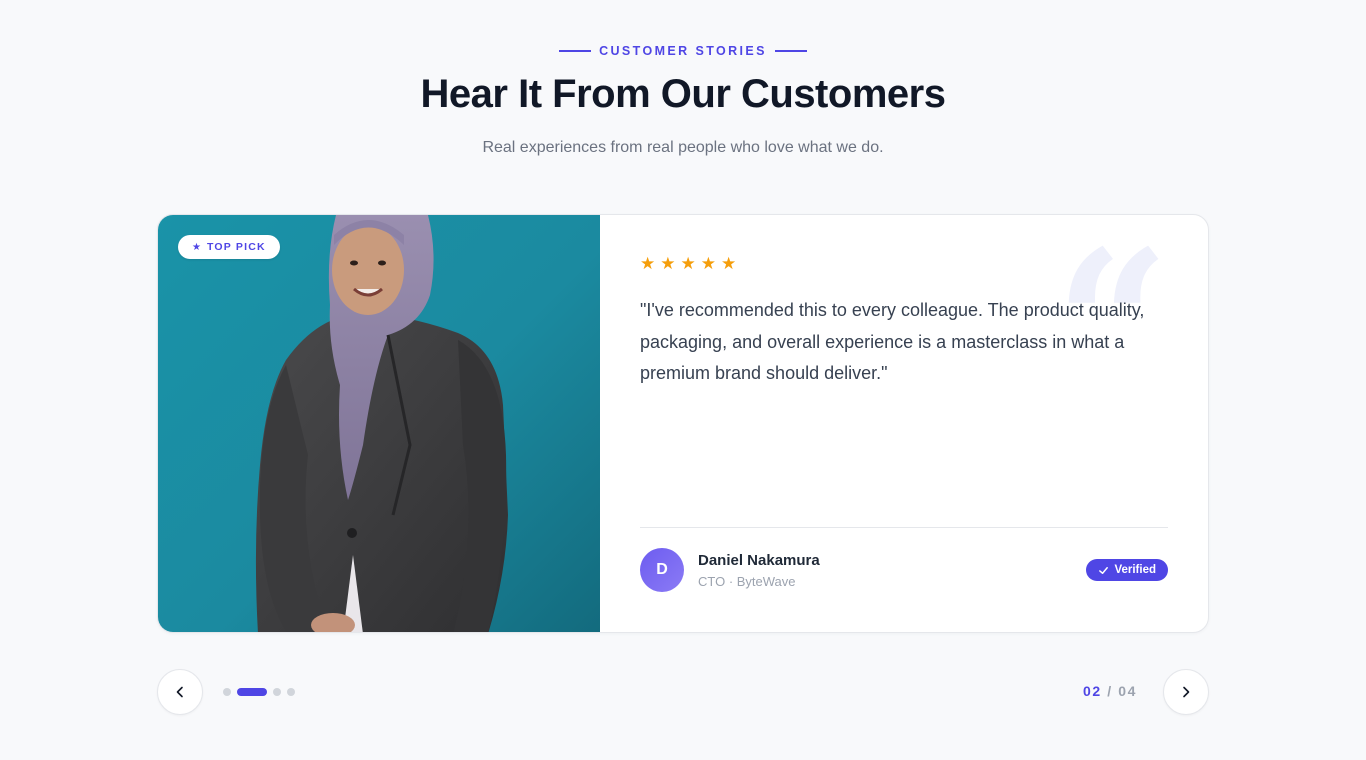 This screenshot has width=1366, height=760. I want to click on previous-button, so click(180, 692).